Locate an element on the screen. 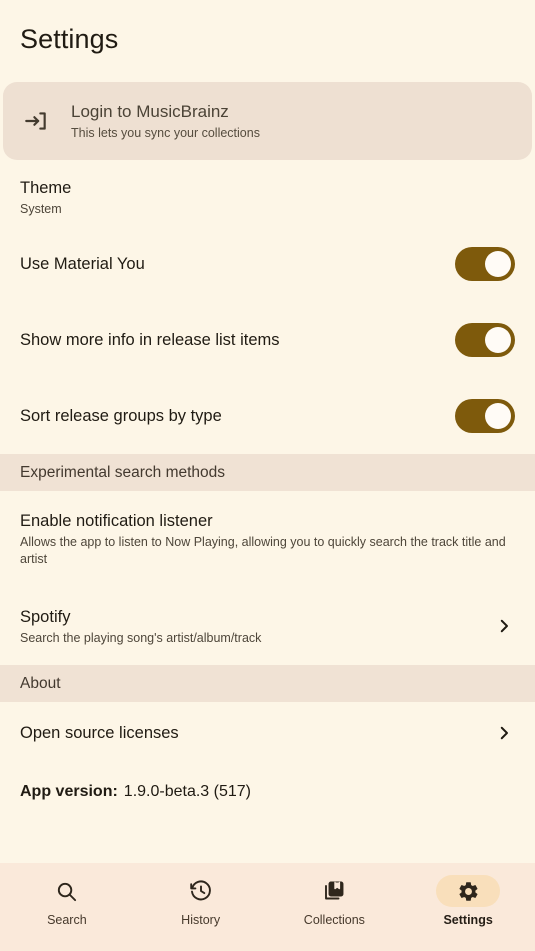 This screenshot has width=535, height=951. nav-item-search: Search is located at coordinates (67, 901).